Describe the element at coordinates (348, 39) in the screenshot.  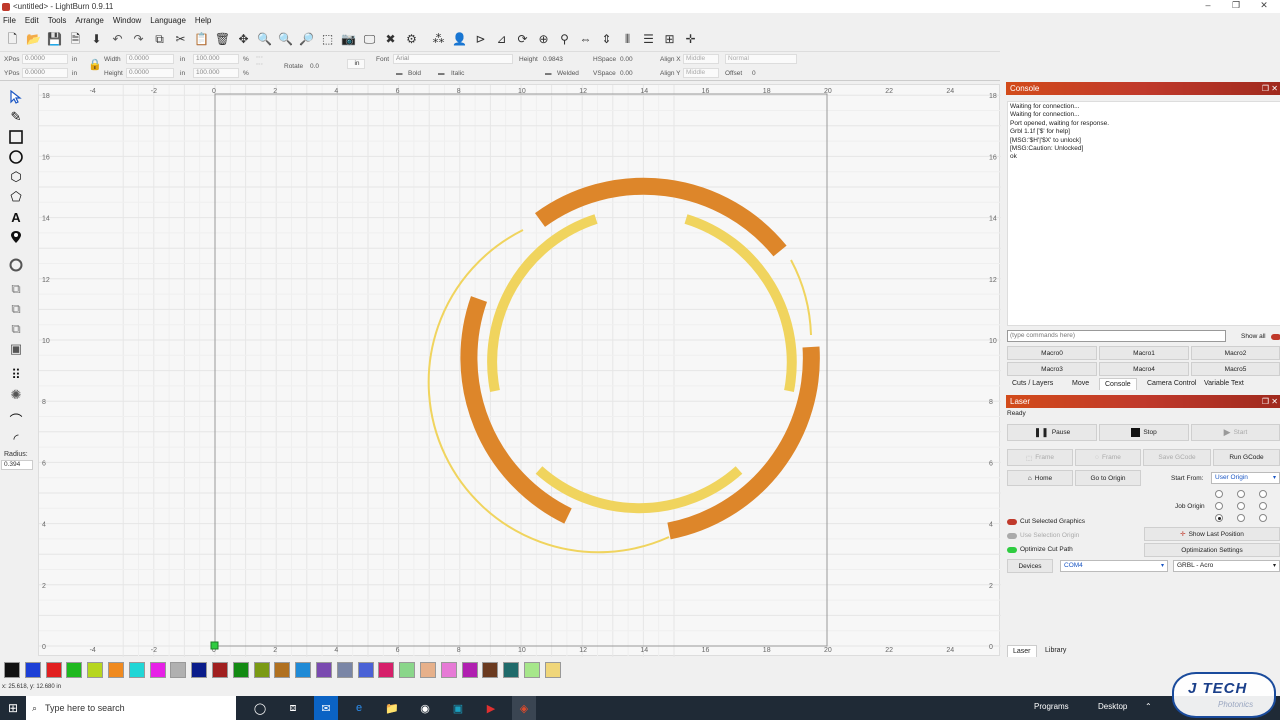
I see `camera-icon: 📷` at that location.